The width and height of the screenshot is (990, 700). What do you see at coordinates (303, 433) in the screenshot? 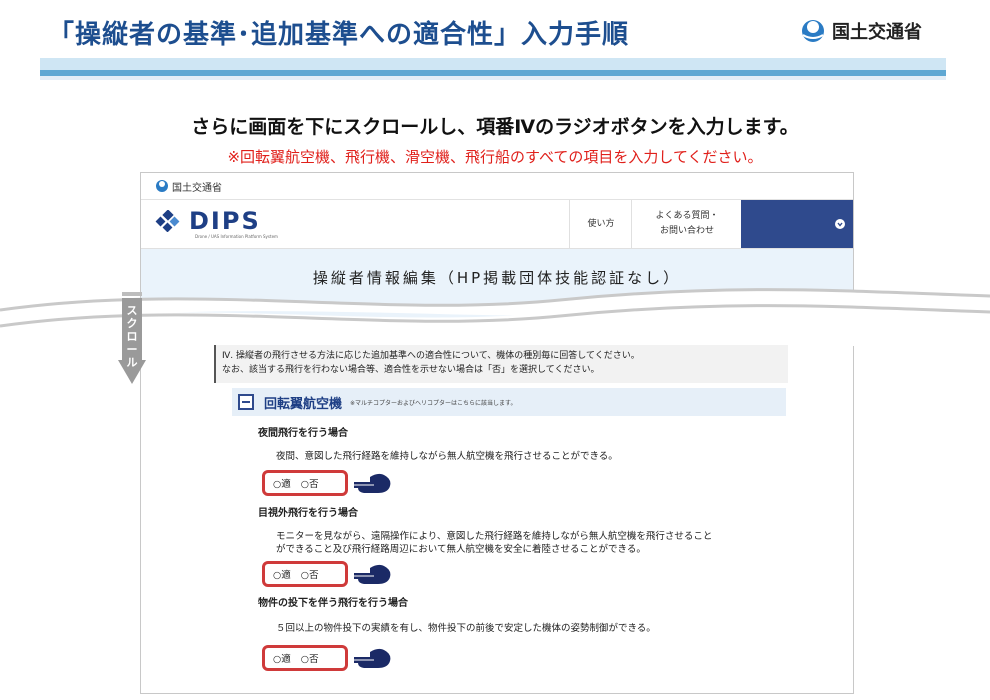
I see `question-title-night: 夜間飛行を行う場合` at bounding box center [303, 433].